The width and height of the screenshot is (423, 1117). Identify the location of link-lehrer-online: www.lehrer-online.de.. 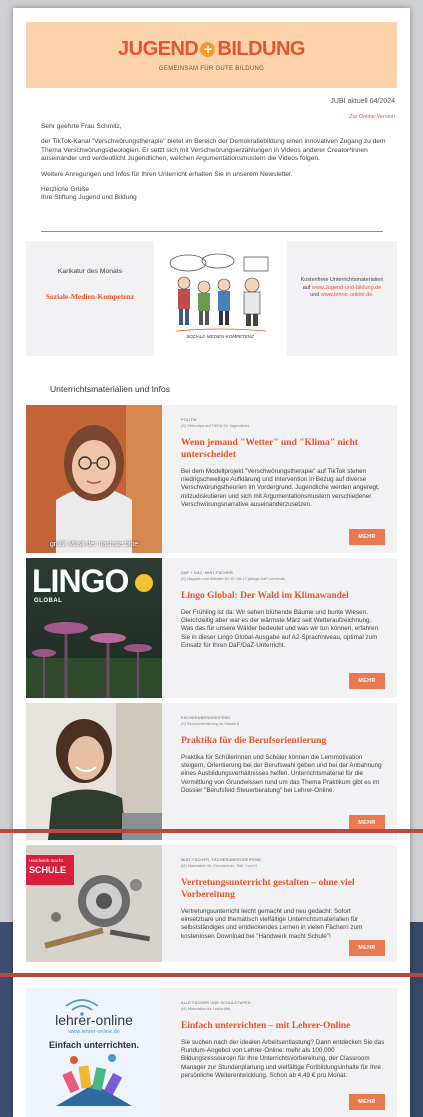
(347, 295).